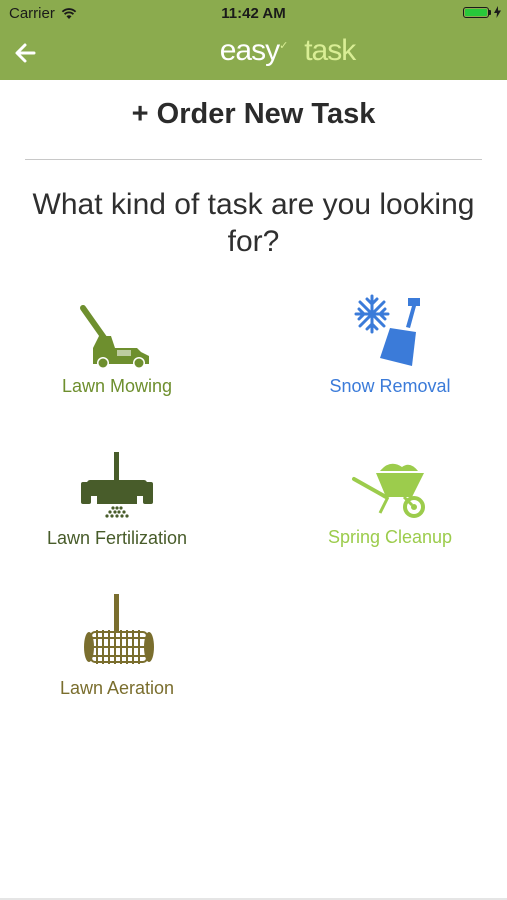 This screenshot has width=507, height=900. I want to click on task-lawn-mowing: Lawn Mowing, so click(117, 348).